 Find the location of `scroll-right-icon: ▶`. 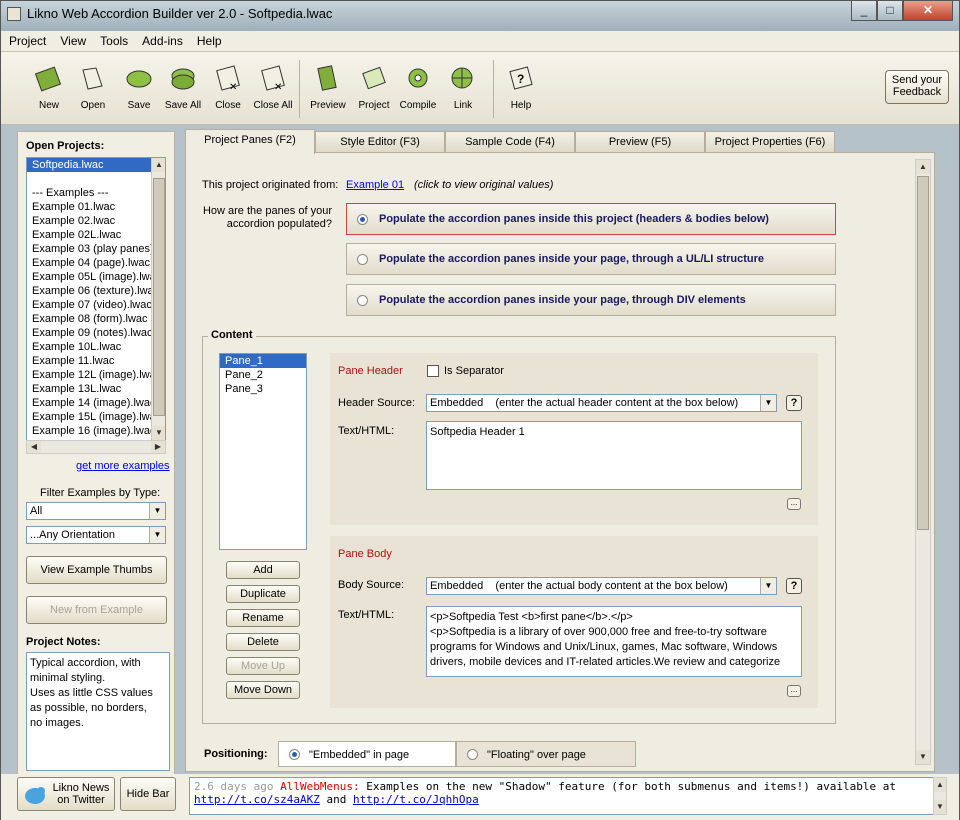

scroll-right-icon: ▶ is located at coordinates (158, 447).